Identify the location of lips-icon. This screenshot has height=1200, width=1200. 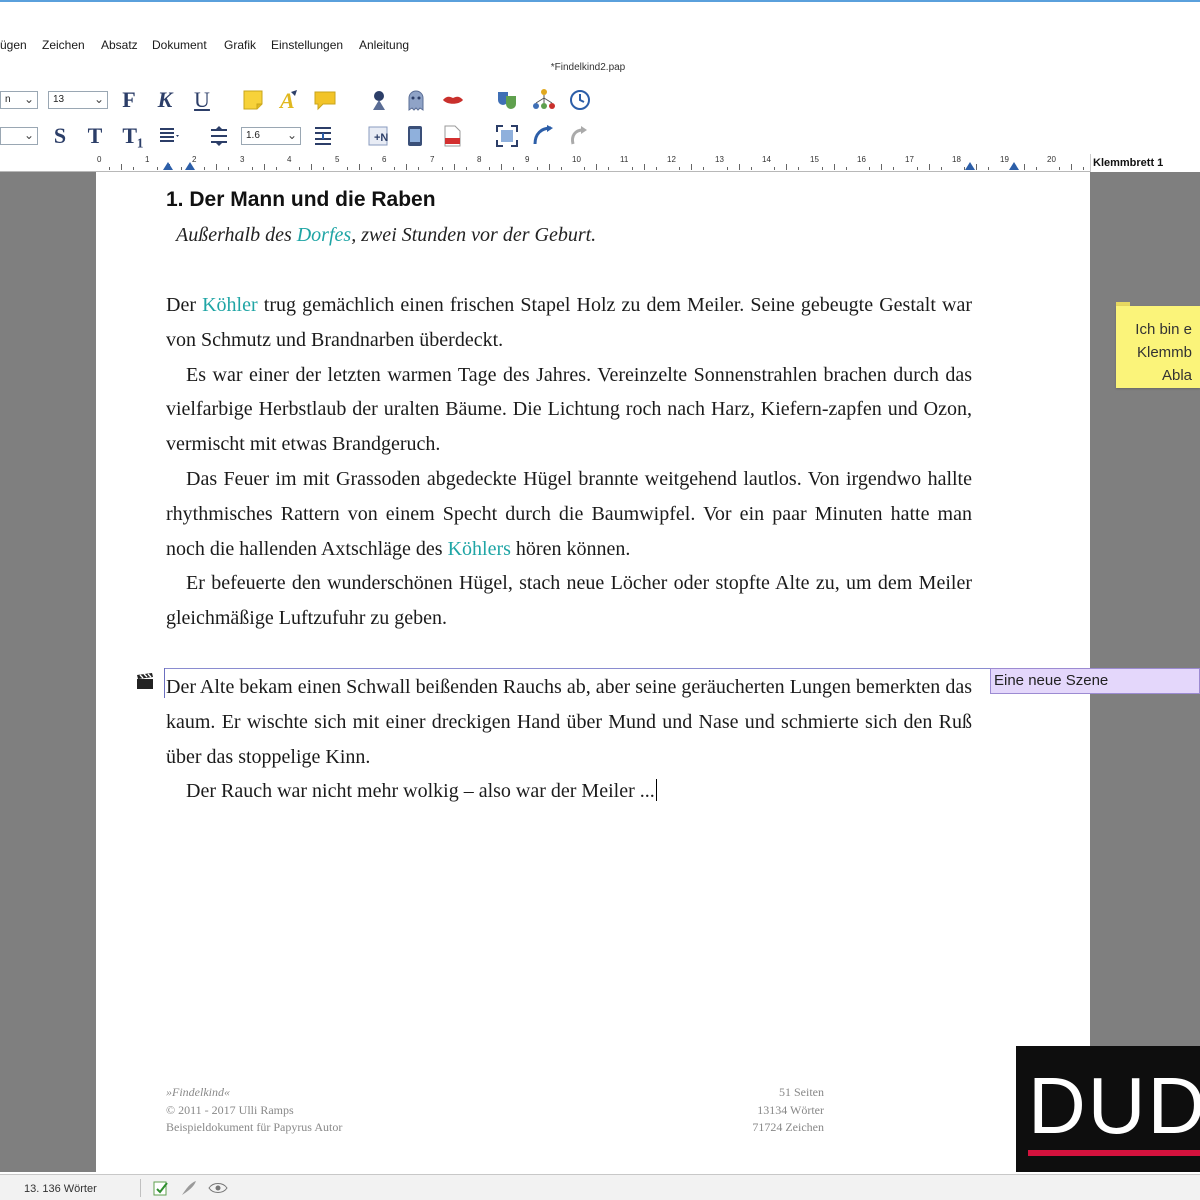
(453, 100).